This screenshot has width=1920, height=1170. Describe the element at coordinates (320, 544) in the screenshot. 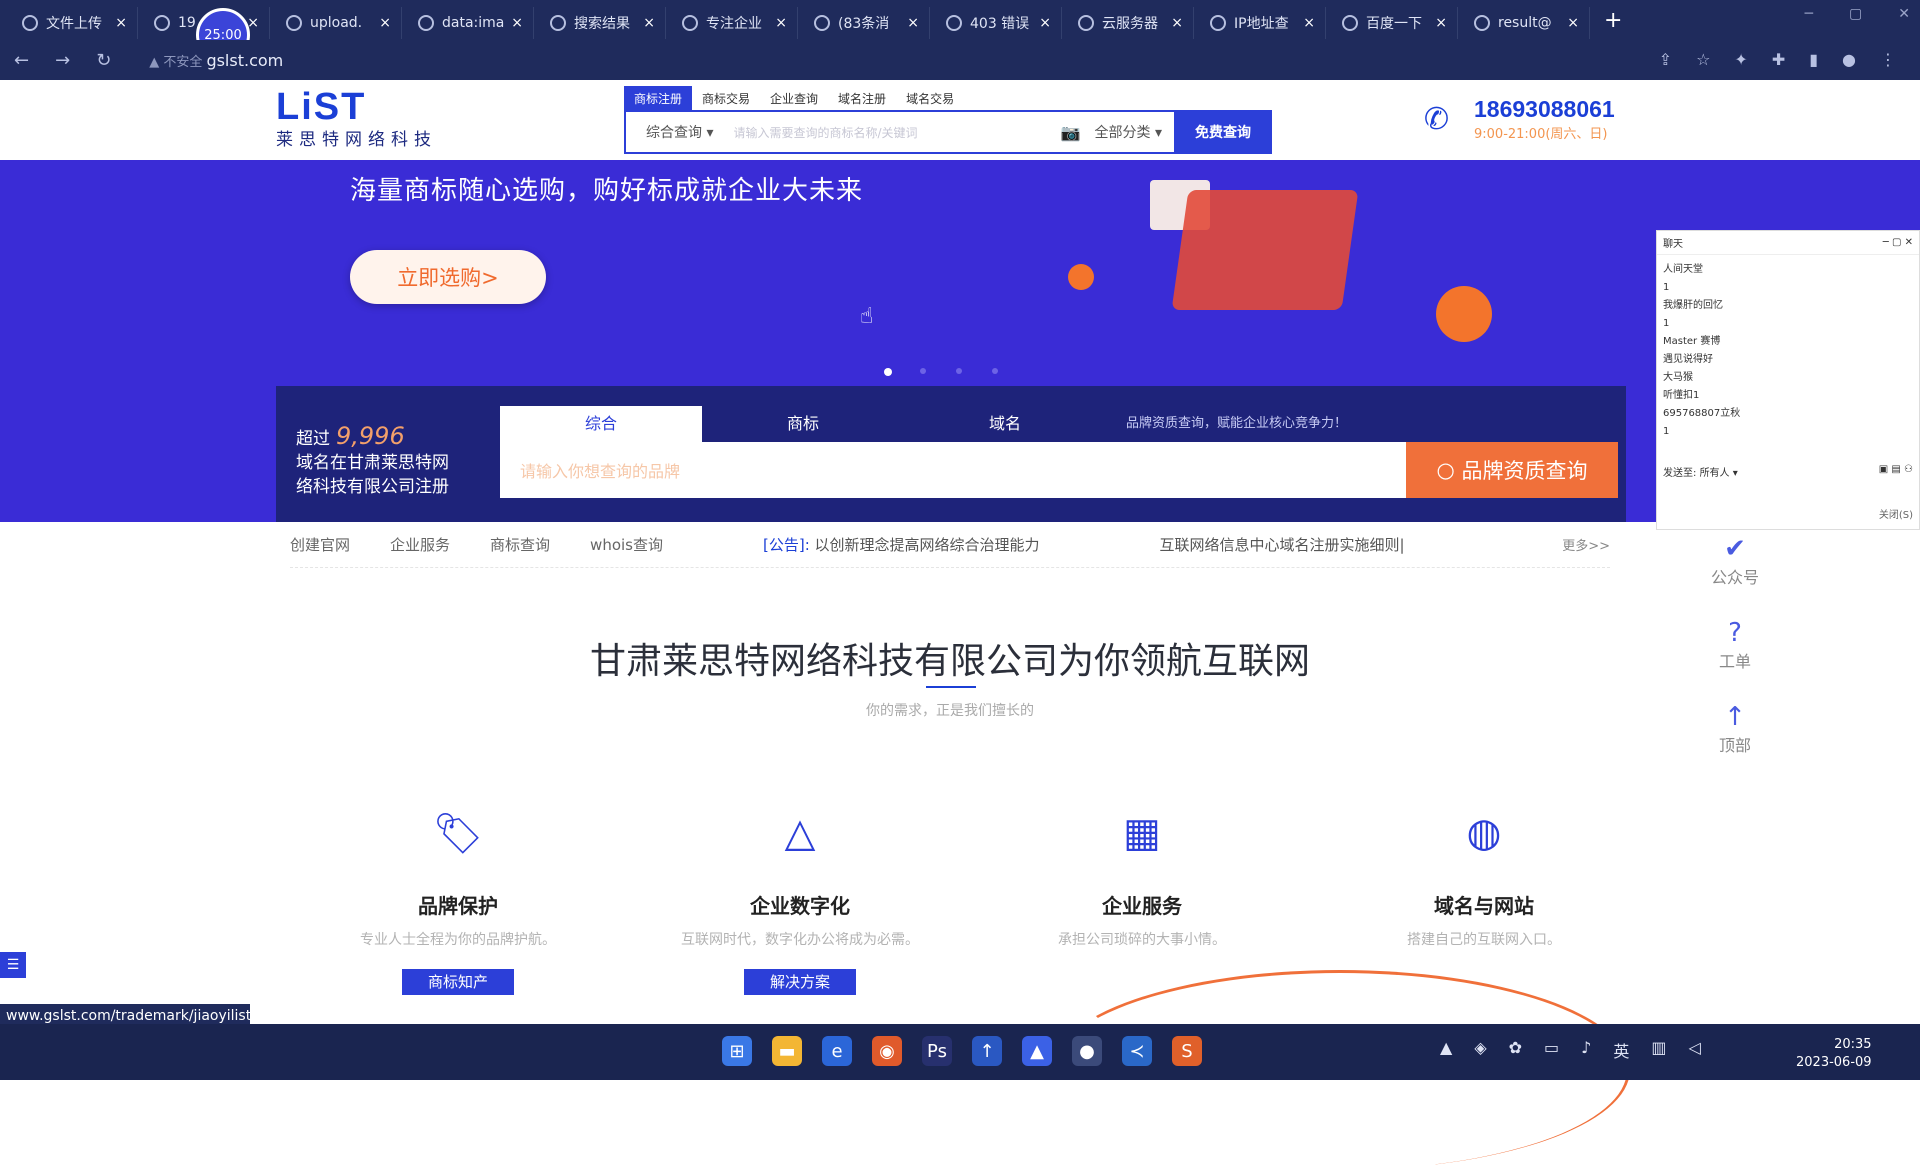

I see `quick-link: 创建官网` at that location.